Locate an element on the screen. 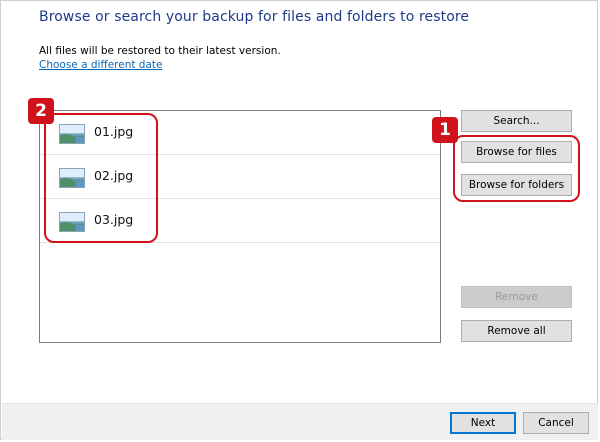 Image resolution: width=600 pixels, height=442 pixels. remove-button: Remove is located at coordinates (516, 297).